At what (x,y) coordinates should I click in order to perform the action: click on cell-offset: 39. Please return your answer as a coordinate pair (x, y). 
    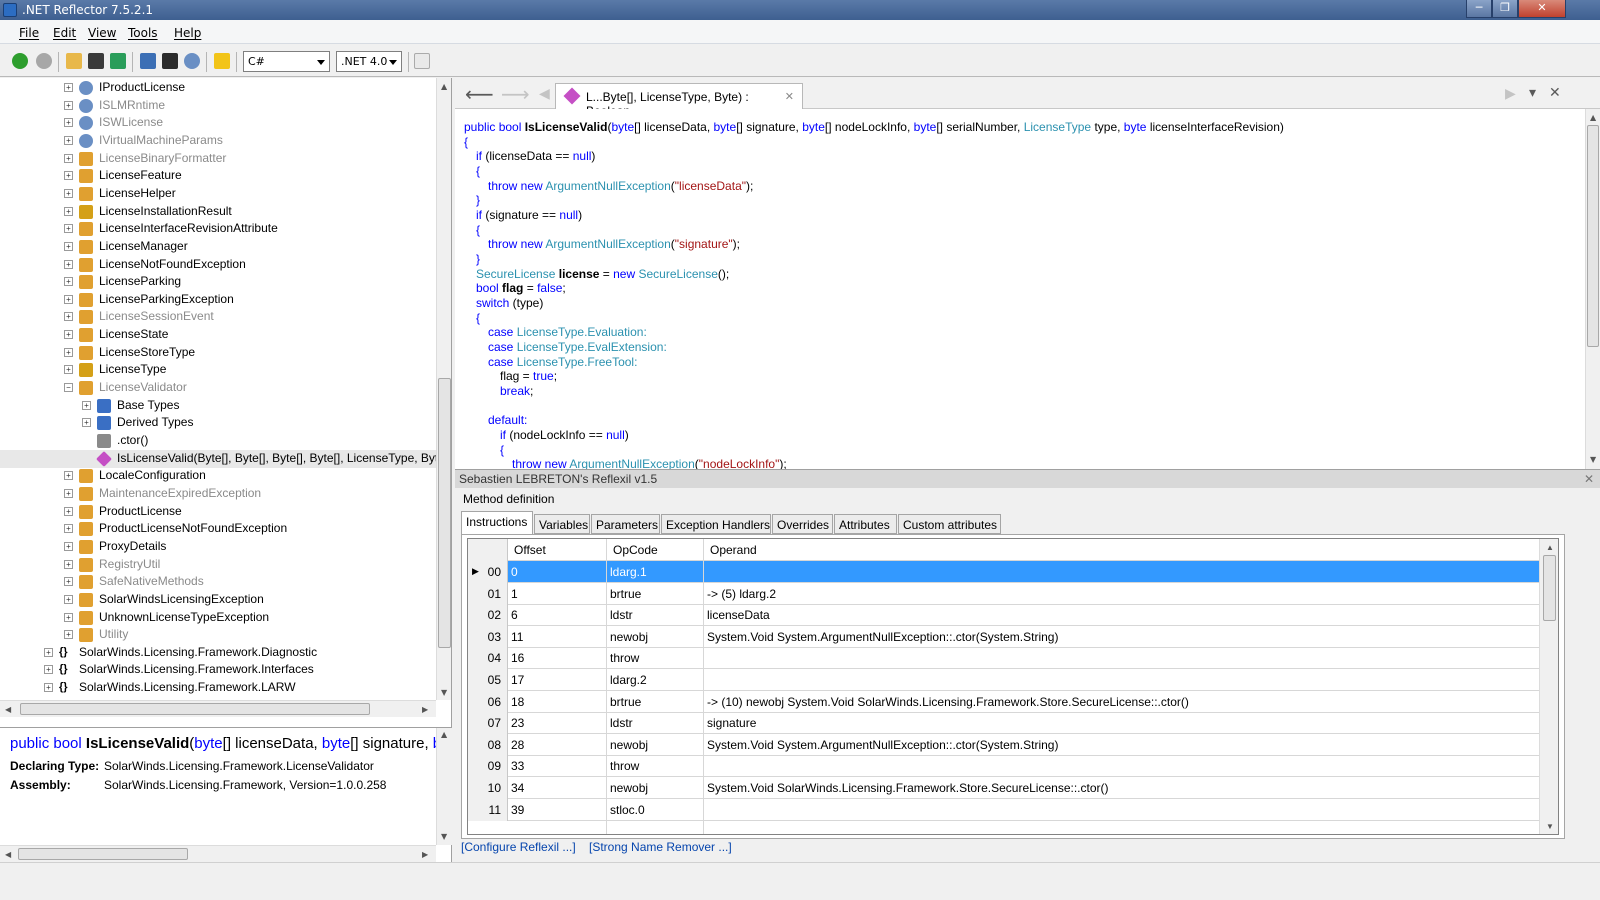
    Looking at the image, I should click on (517, 810).